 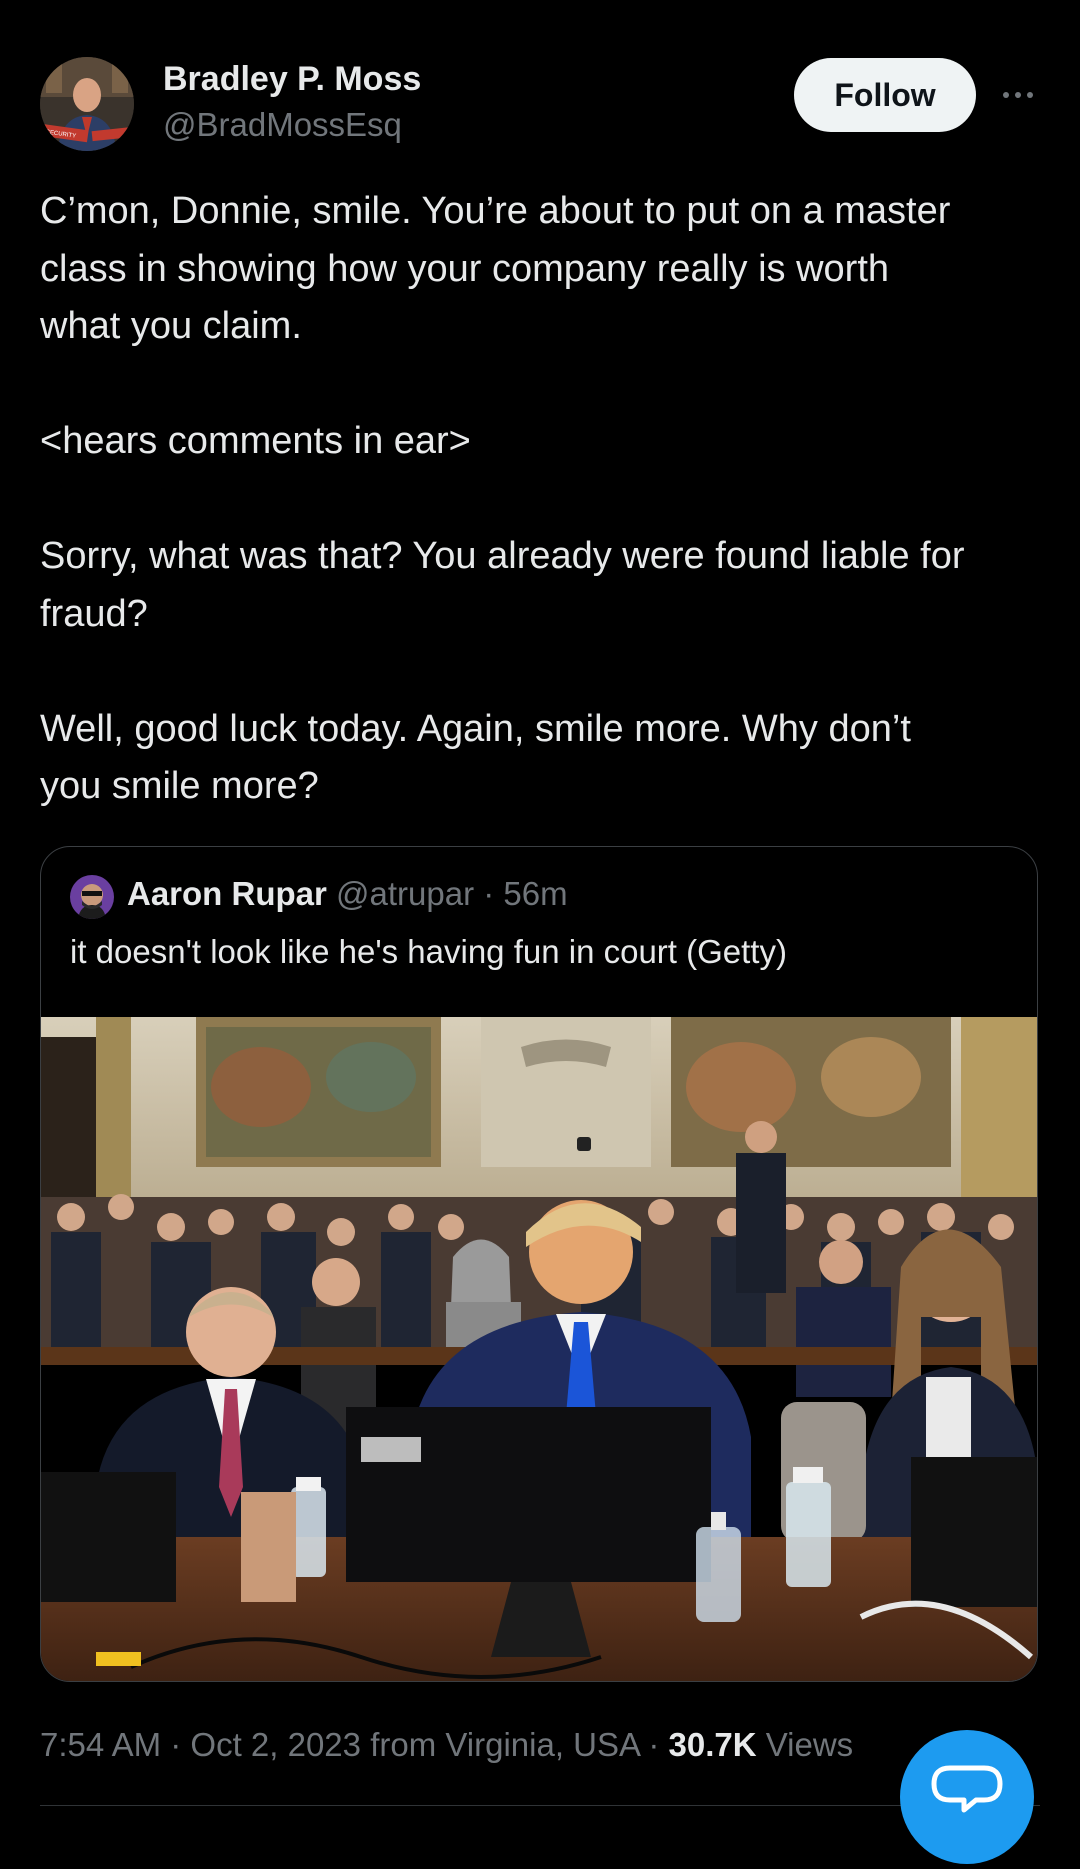 I want to click on follow-button: Follow, so click(x=885, y=95).